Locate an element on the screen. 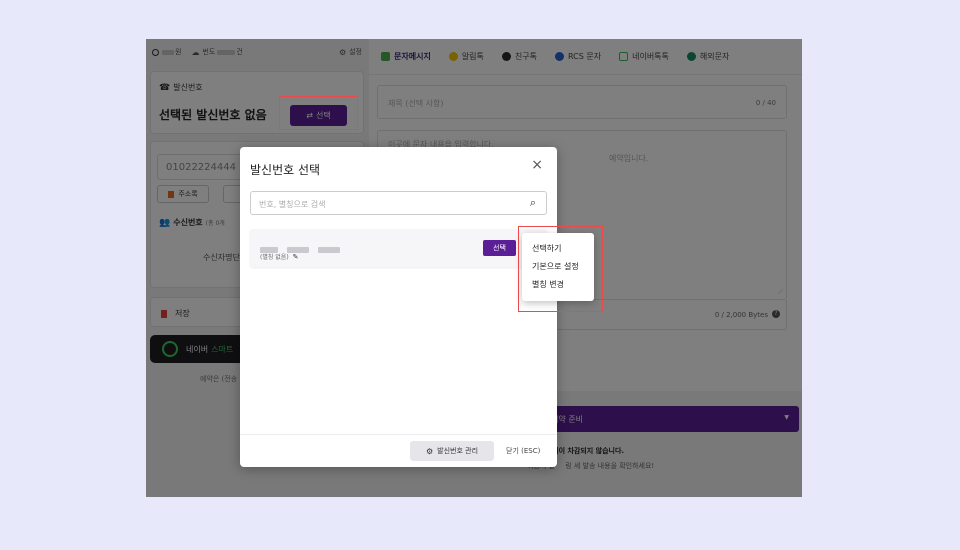  search-placeholder: 번호, 별칭으로 검색 is located at coordinates (292, 204).